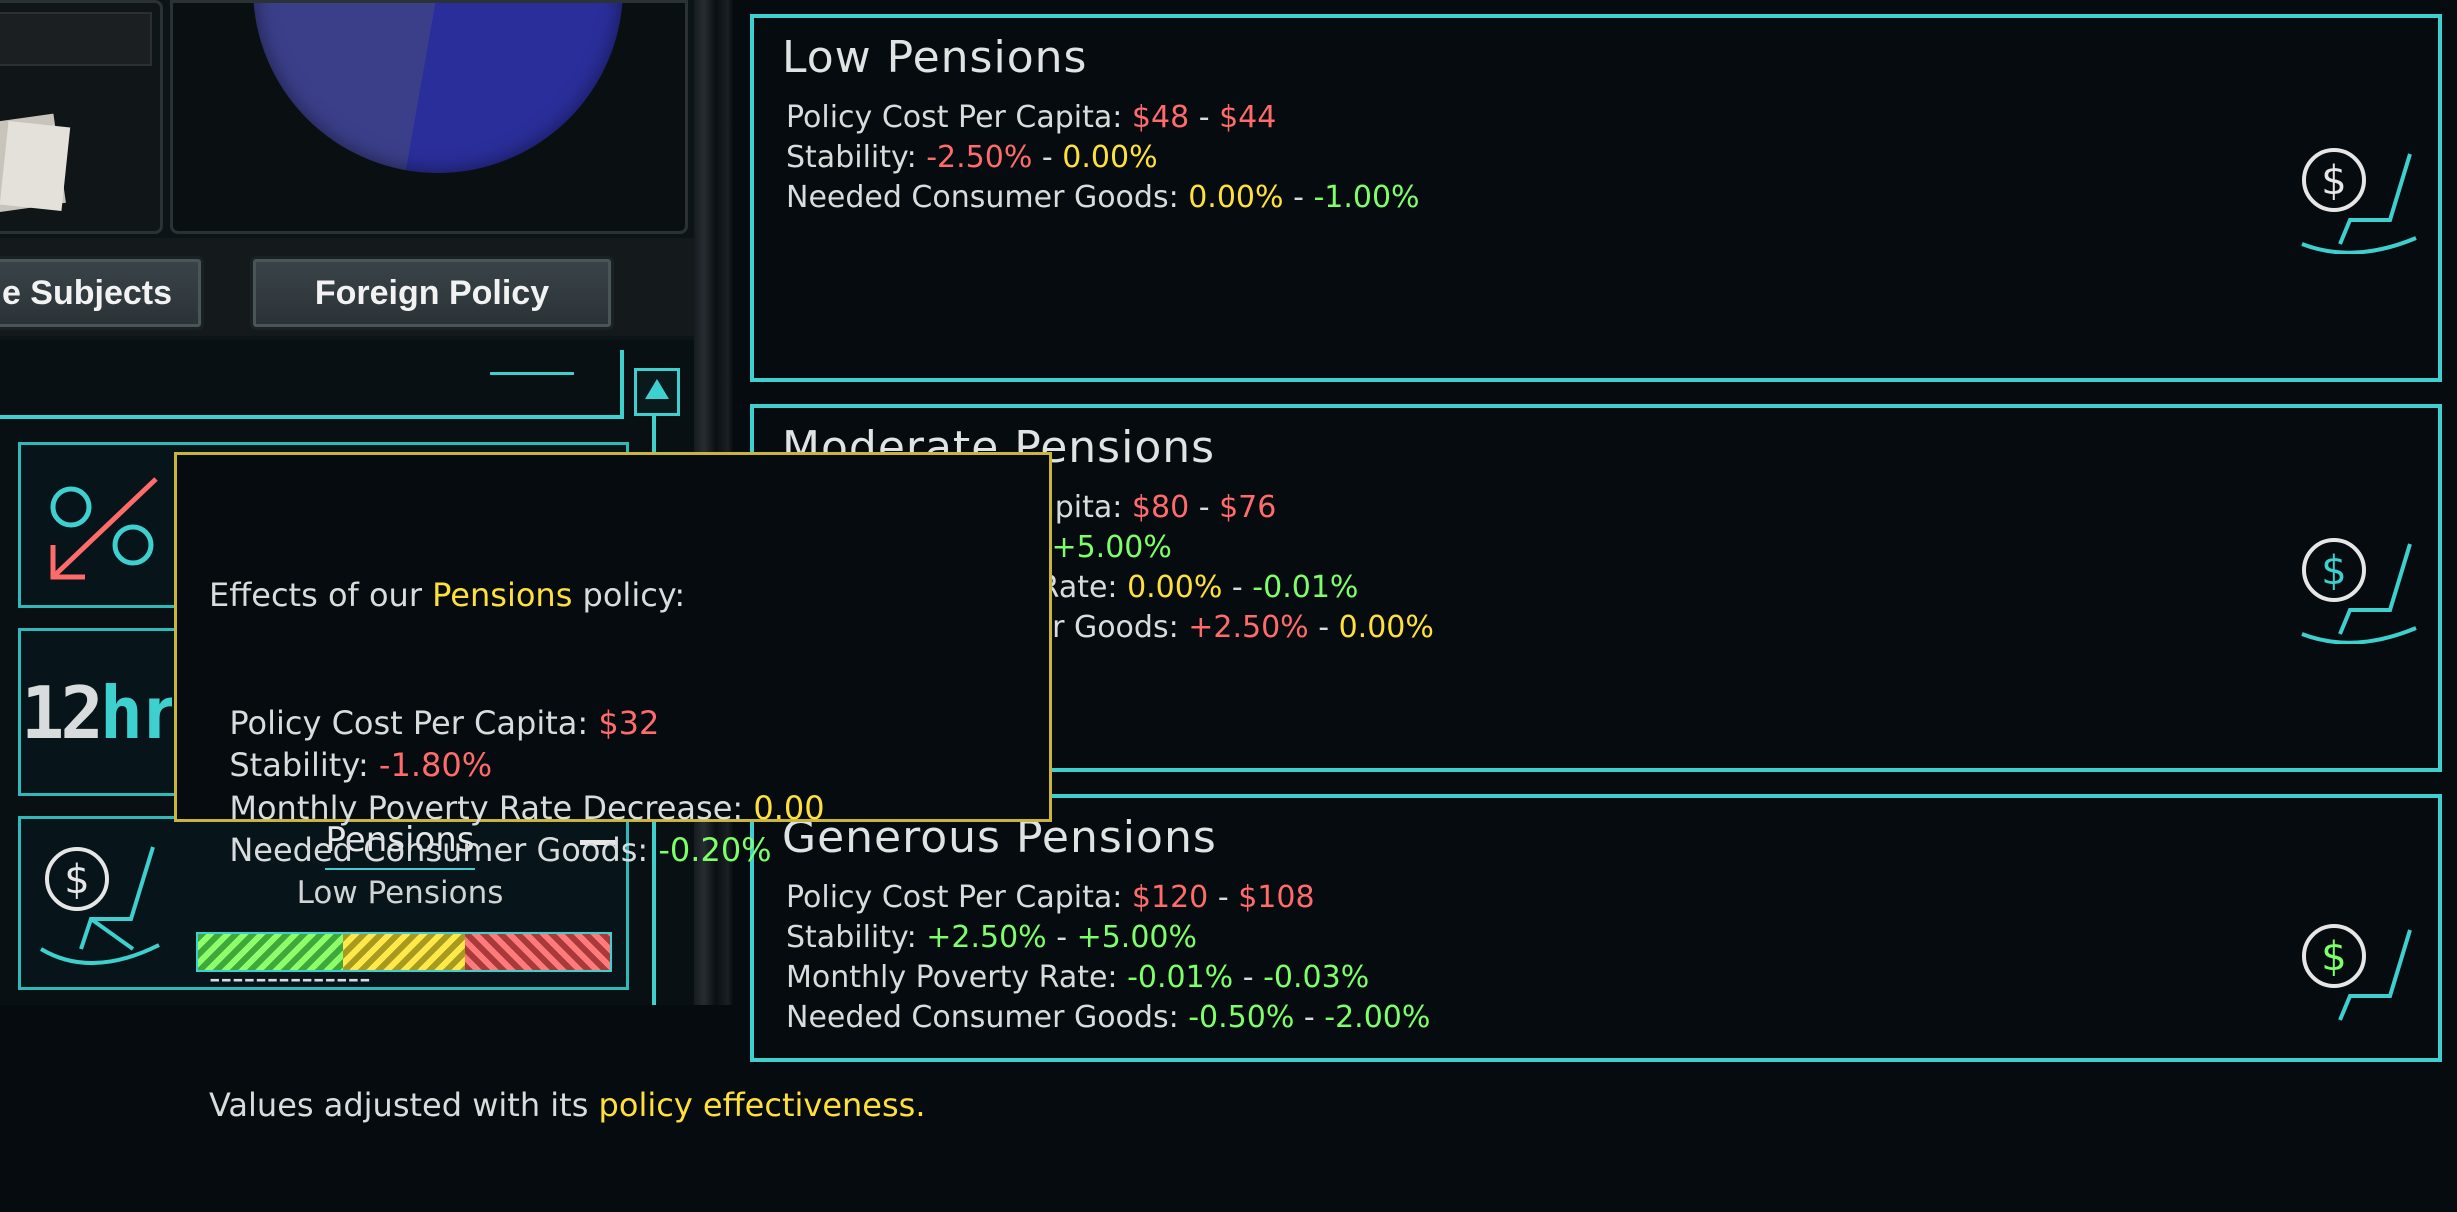 The height and width of the screenshot is (1212, 2457). Describe the element at coordinates (657, 392) in the screenshot. I see `scroll-up-button` at that location.